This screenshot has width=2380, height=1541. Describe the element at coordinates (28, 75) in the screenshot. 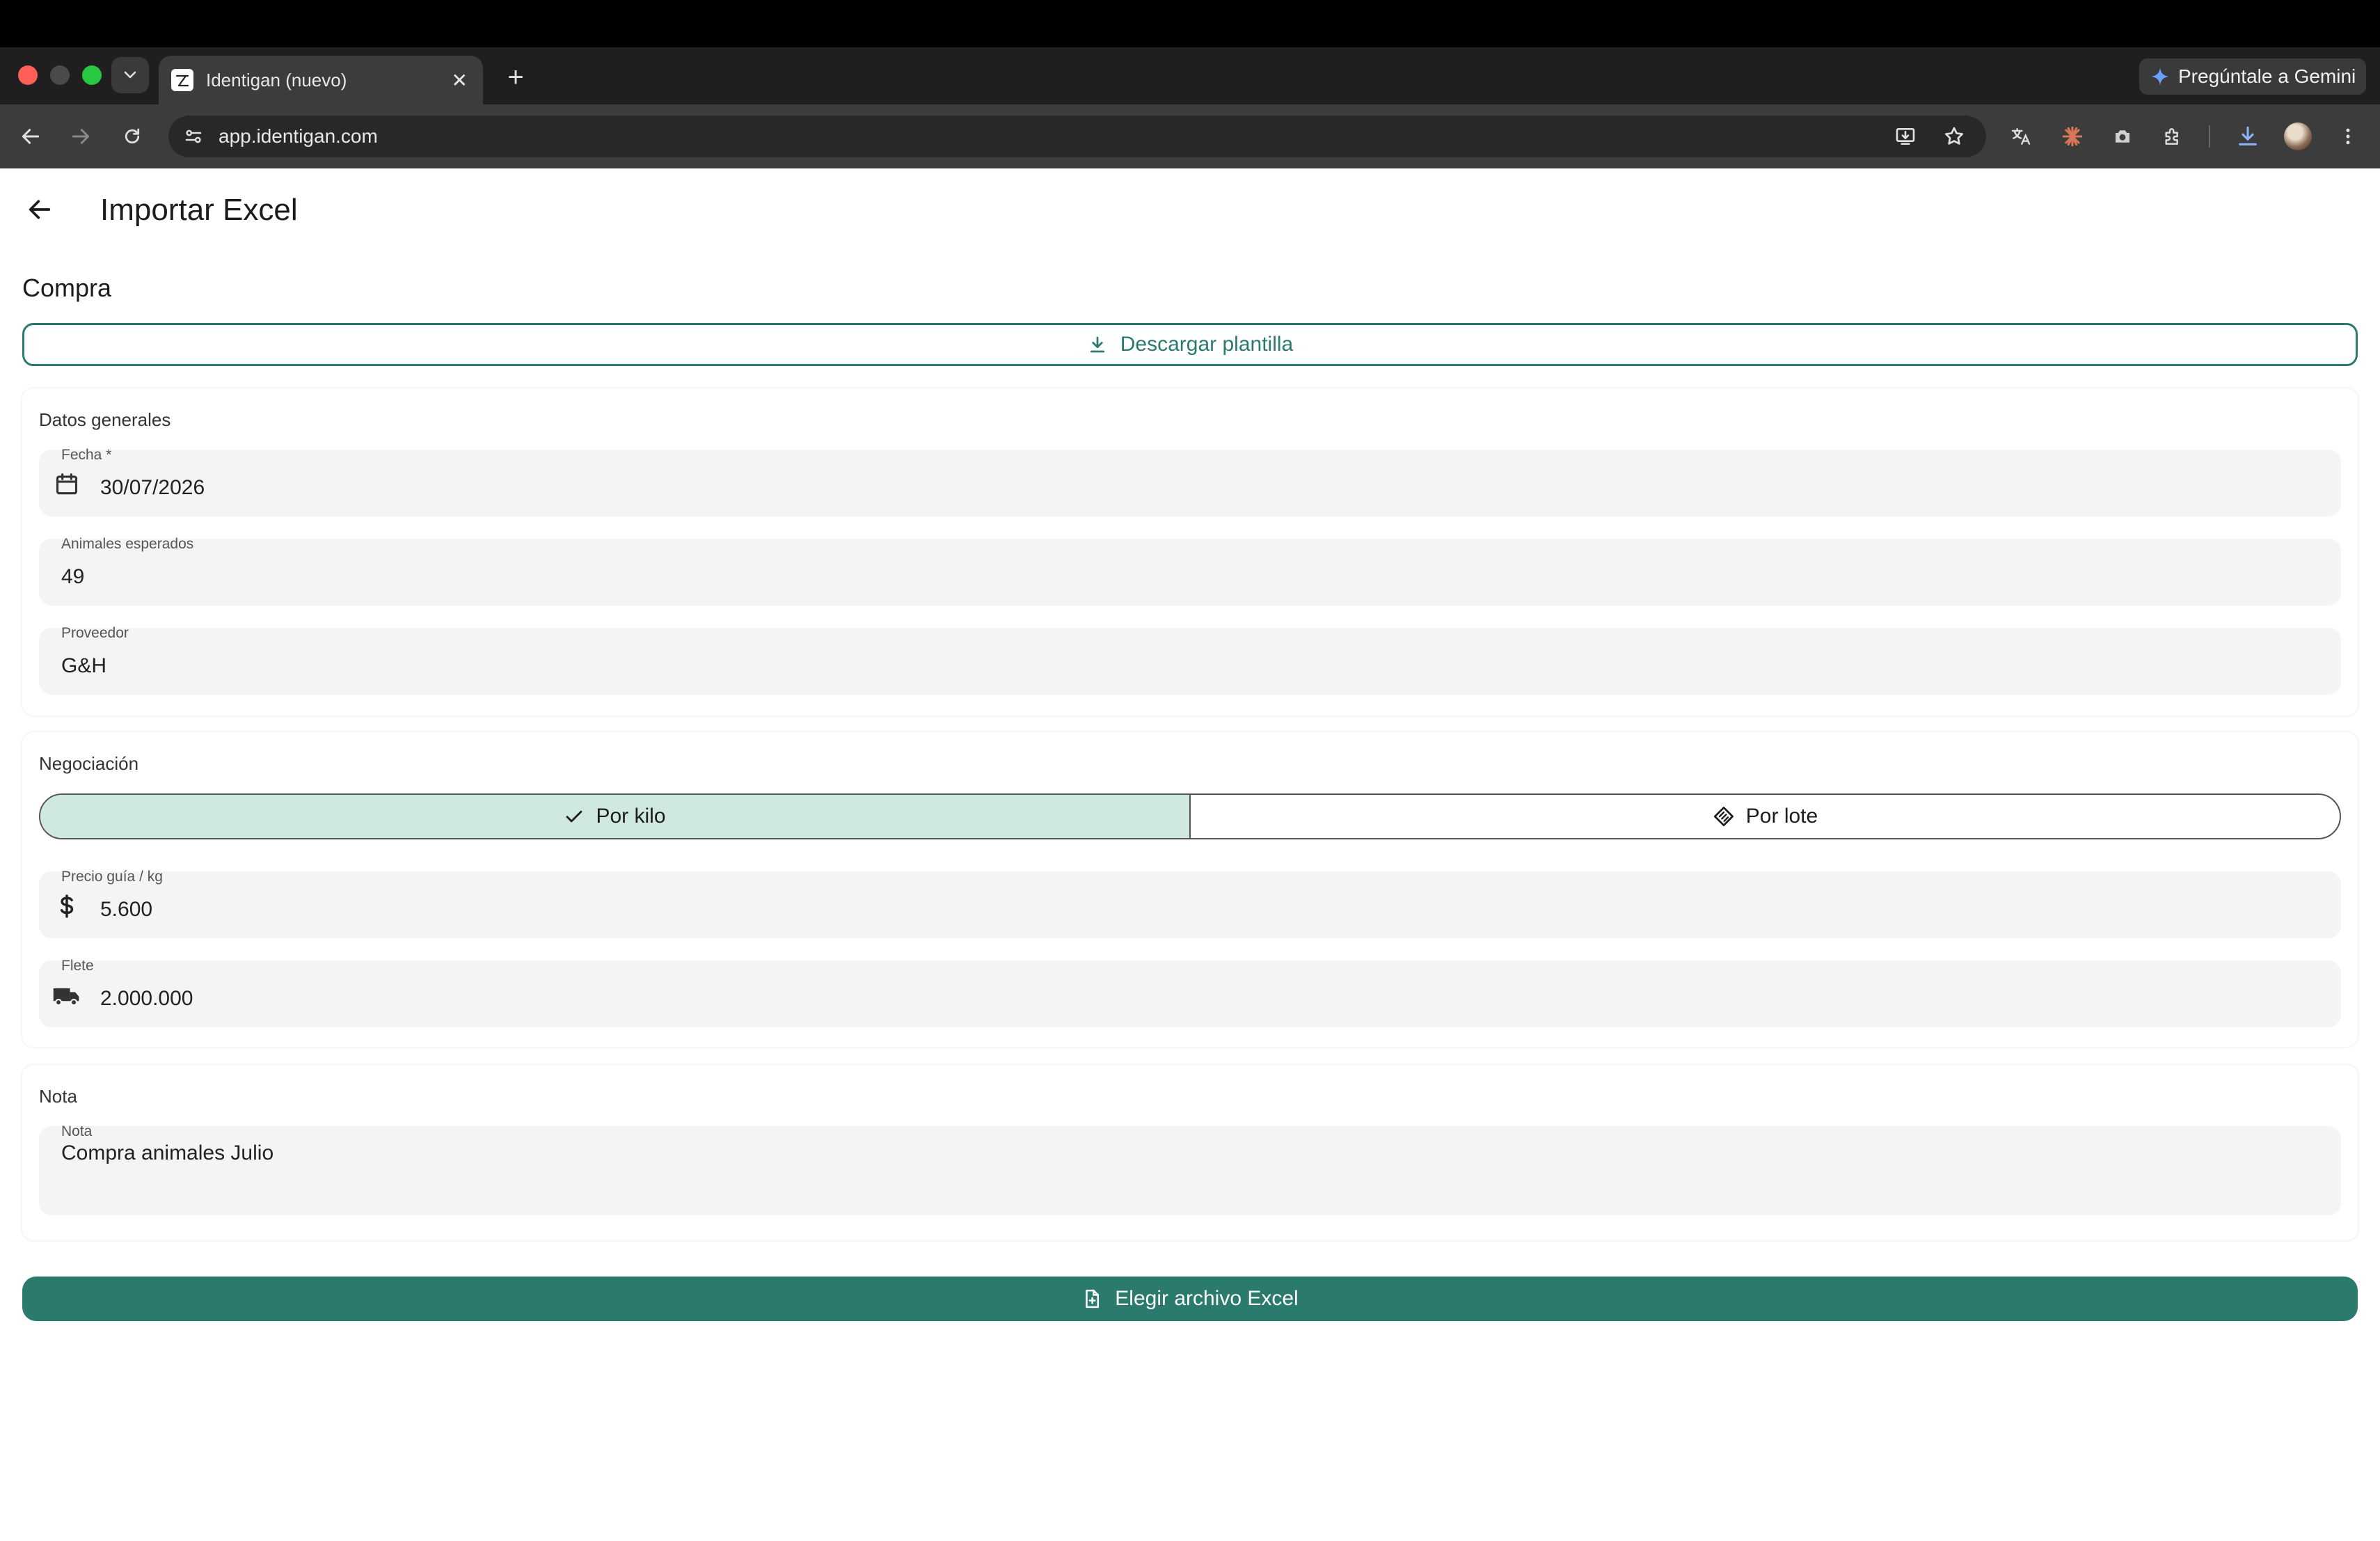

I see `window-close-button` at that location.